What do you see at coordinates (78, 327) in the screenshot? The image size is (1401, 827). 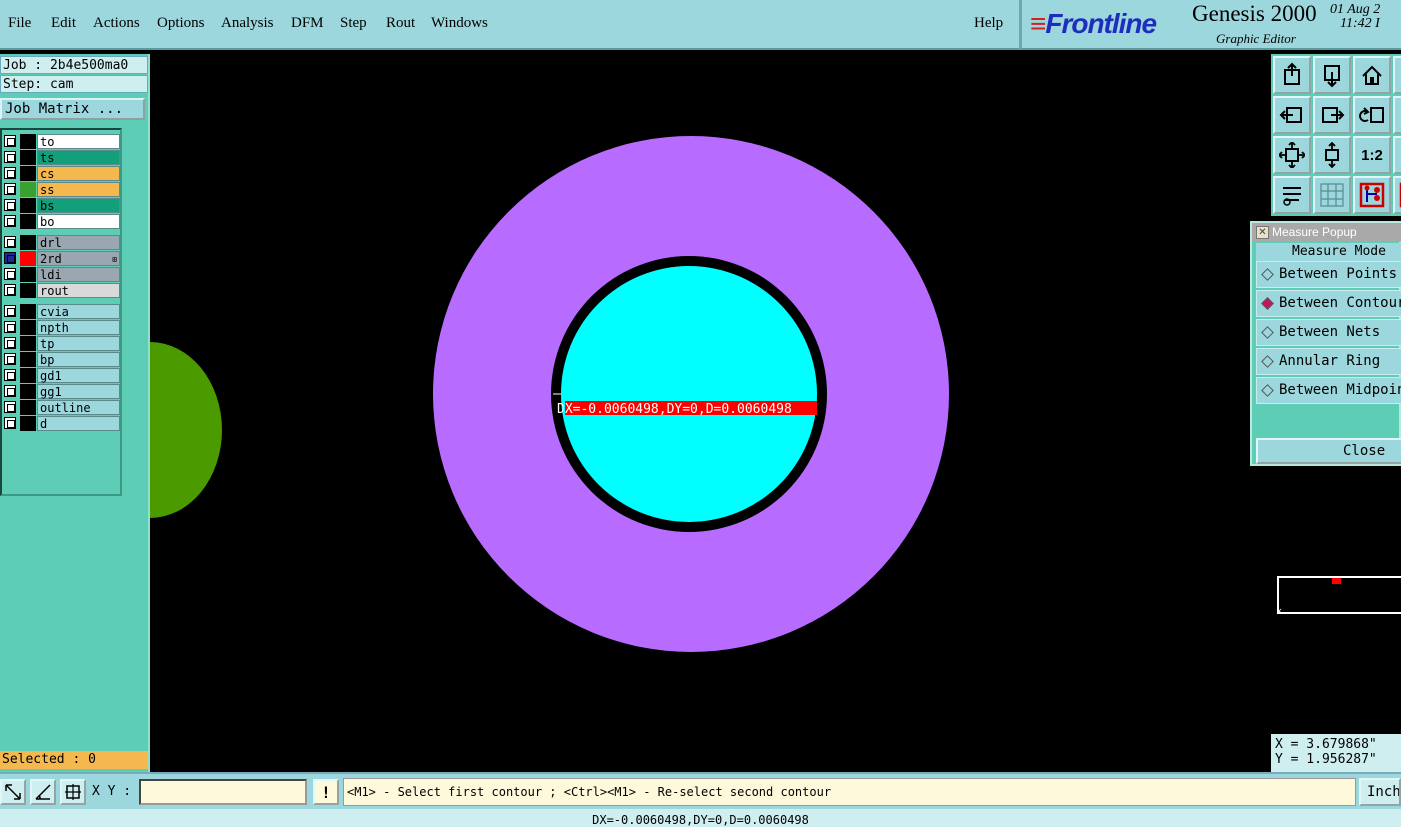 I see `layer-name: npth` at bounding box center [78, 327].